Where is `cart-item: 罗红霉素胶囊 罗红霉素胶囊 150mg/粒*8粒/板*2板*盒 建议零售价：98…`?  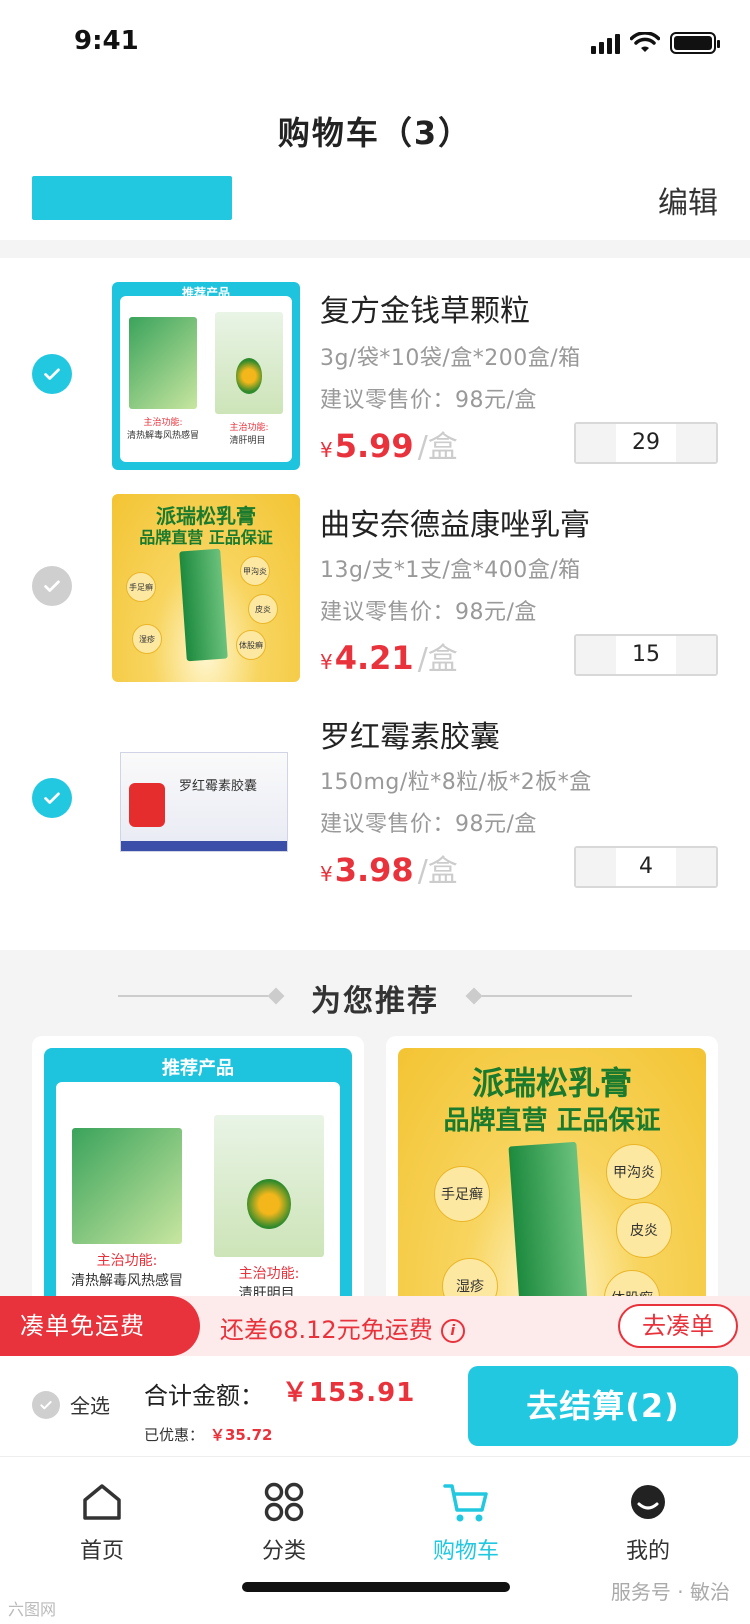
cart-item: 罗红霉素胶囊 罗红霉素胶囊 150mg/粒*8粒/板*2板*盒 建议零售价：98… is located at coordinates (375, 808).